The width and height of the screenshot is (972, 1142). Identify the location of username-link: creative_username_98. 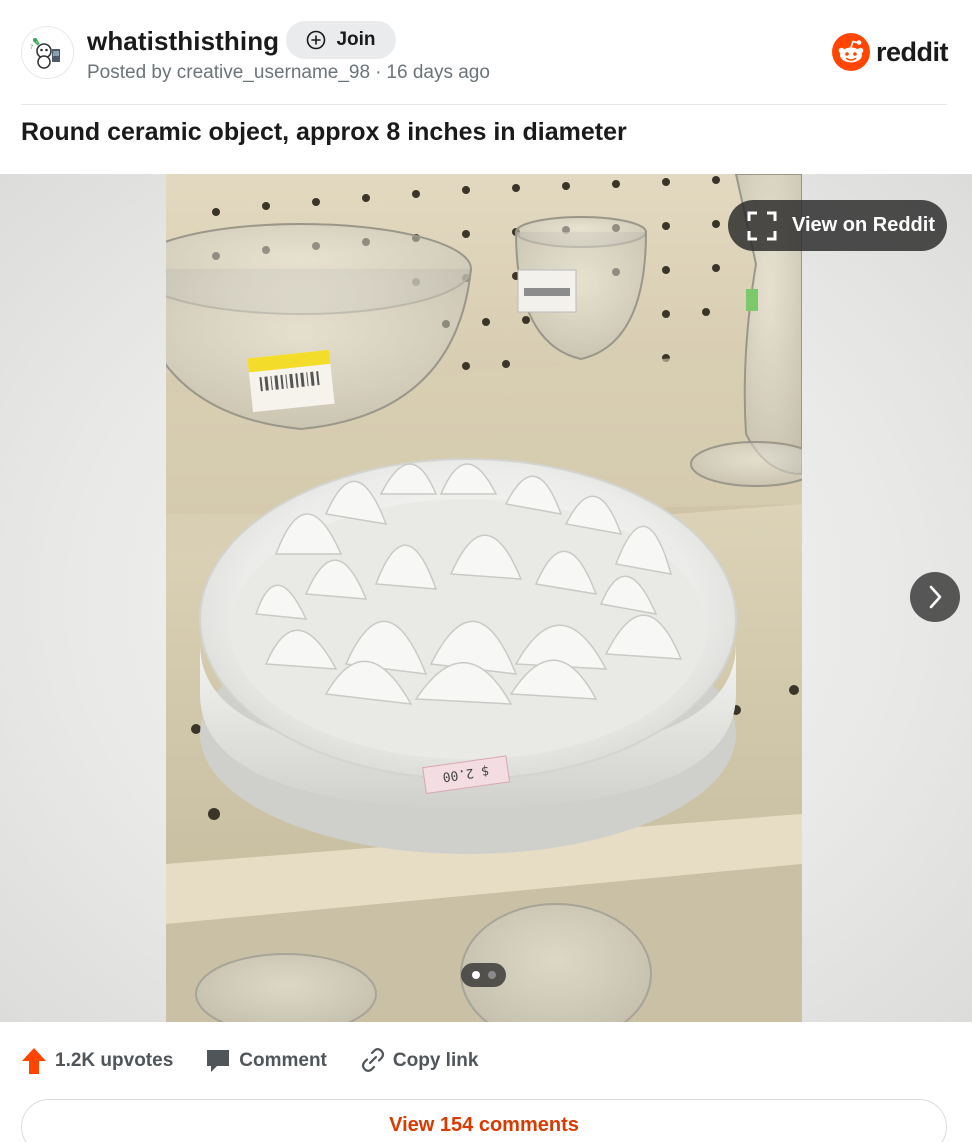
(273, 72).